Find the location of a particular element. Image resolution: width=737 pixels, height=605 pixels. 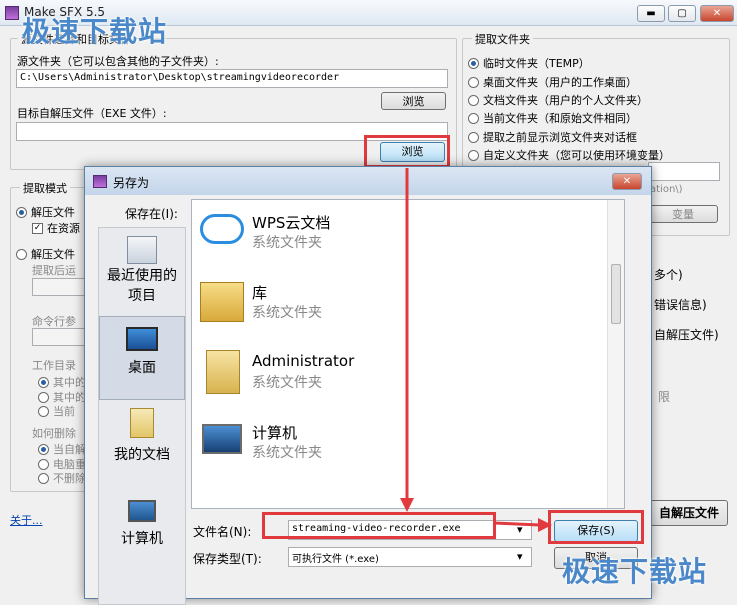

watermark-bottom: 极速下载站 is located at coordinates (635, 571).